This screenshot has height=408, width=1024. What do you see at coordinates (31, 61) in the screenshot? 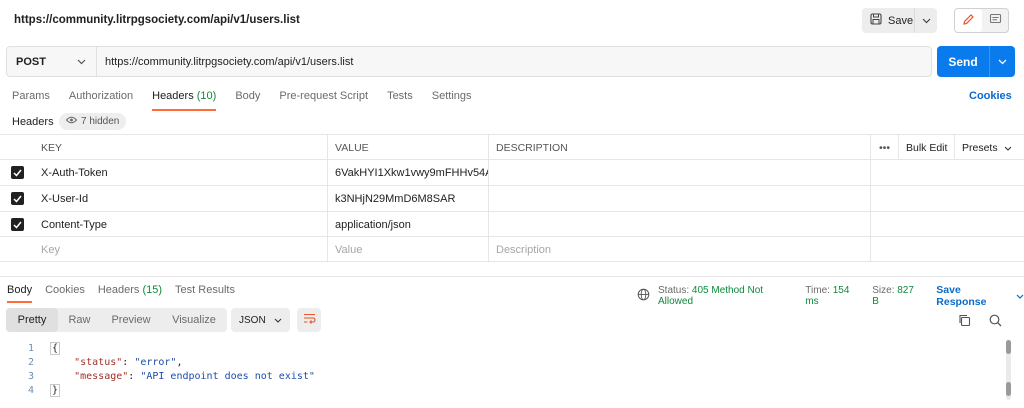
I see `method-label: POST` at bounding box center [31, 61].